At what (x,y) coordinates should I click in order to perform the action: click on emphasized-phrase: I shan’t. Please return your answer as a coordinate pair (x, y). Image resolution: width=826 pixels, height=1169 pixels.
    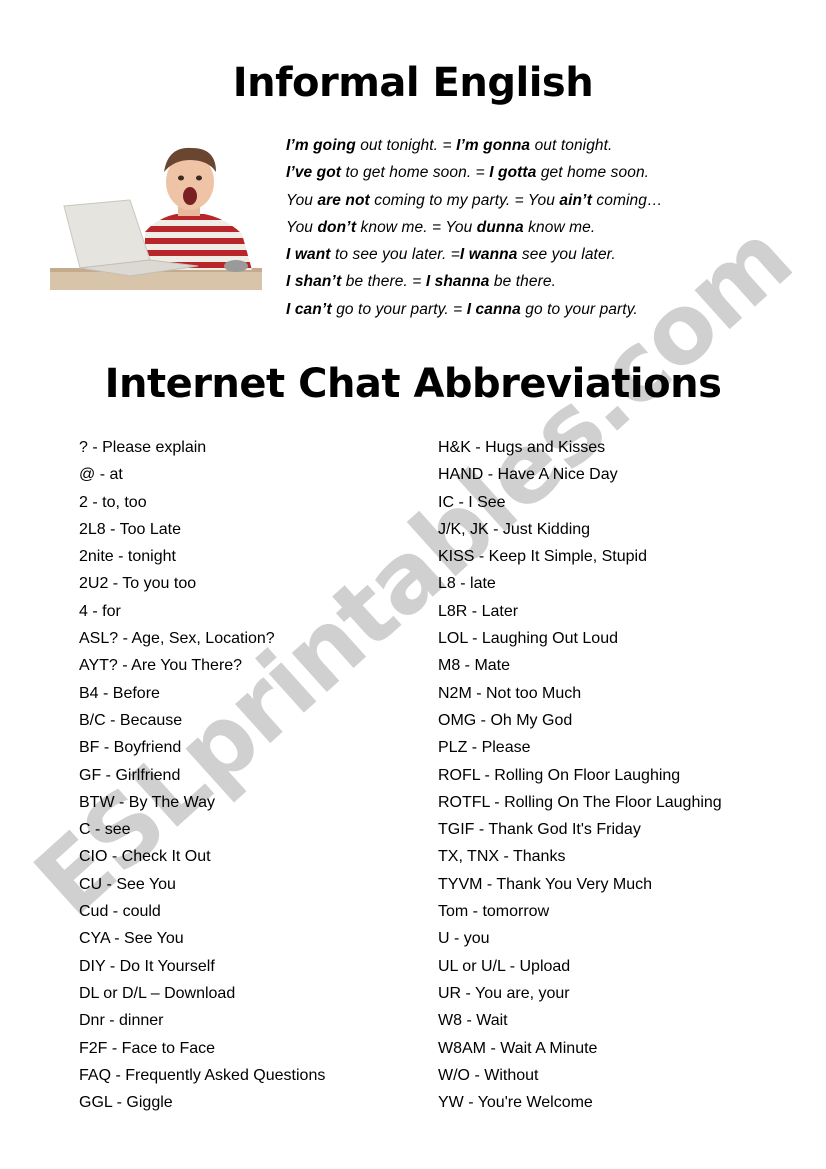
    Looking at the image, I should click on (314, 282).